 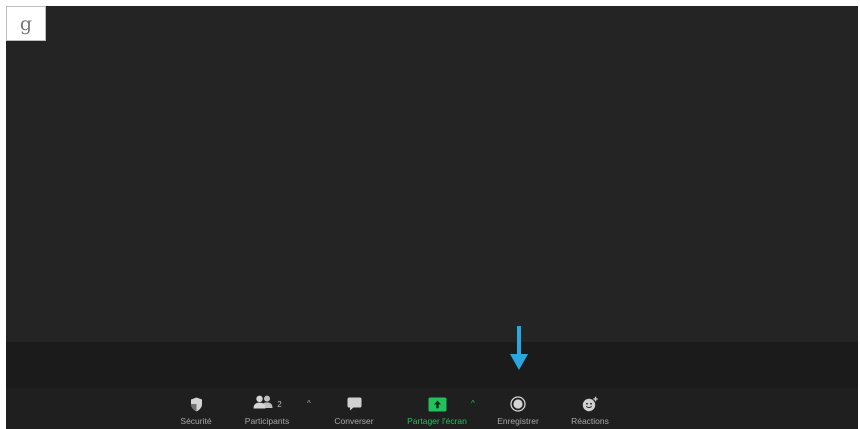 I want to click on chat-label: Converser, so click(x=354, y=421).